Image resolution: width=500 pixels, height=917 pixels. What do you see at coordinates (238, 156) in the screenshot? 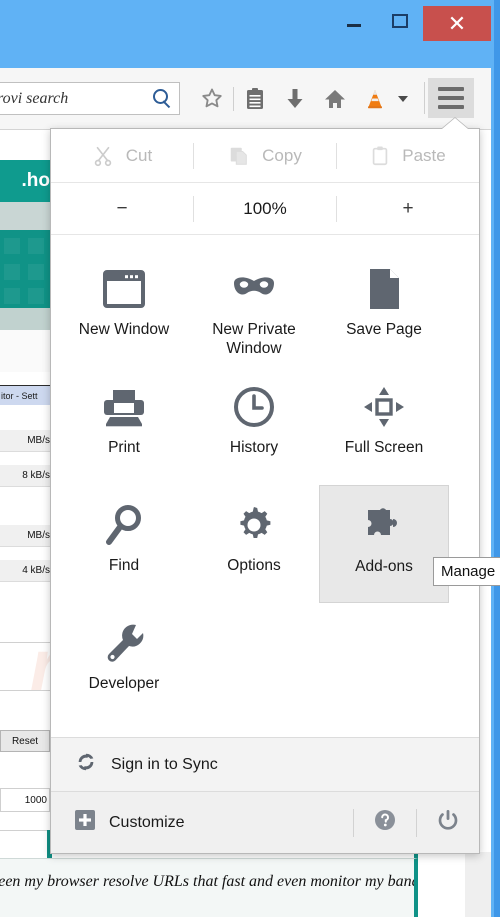
I see `copy-icon` at bounding box center [238, 156].